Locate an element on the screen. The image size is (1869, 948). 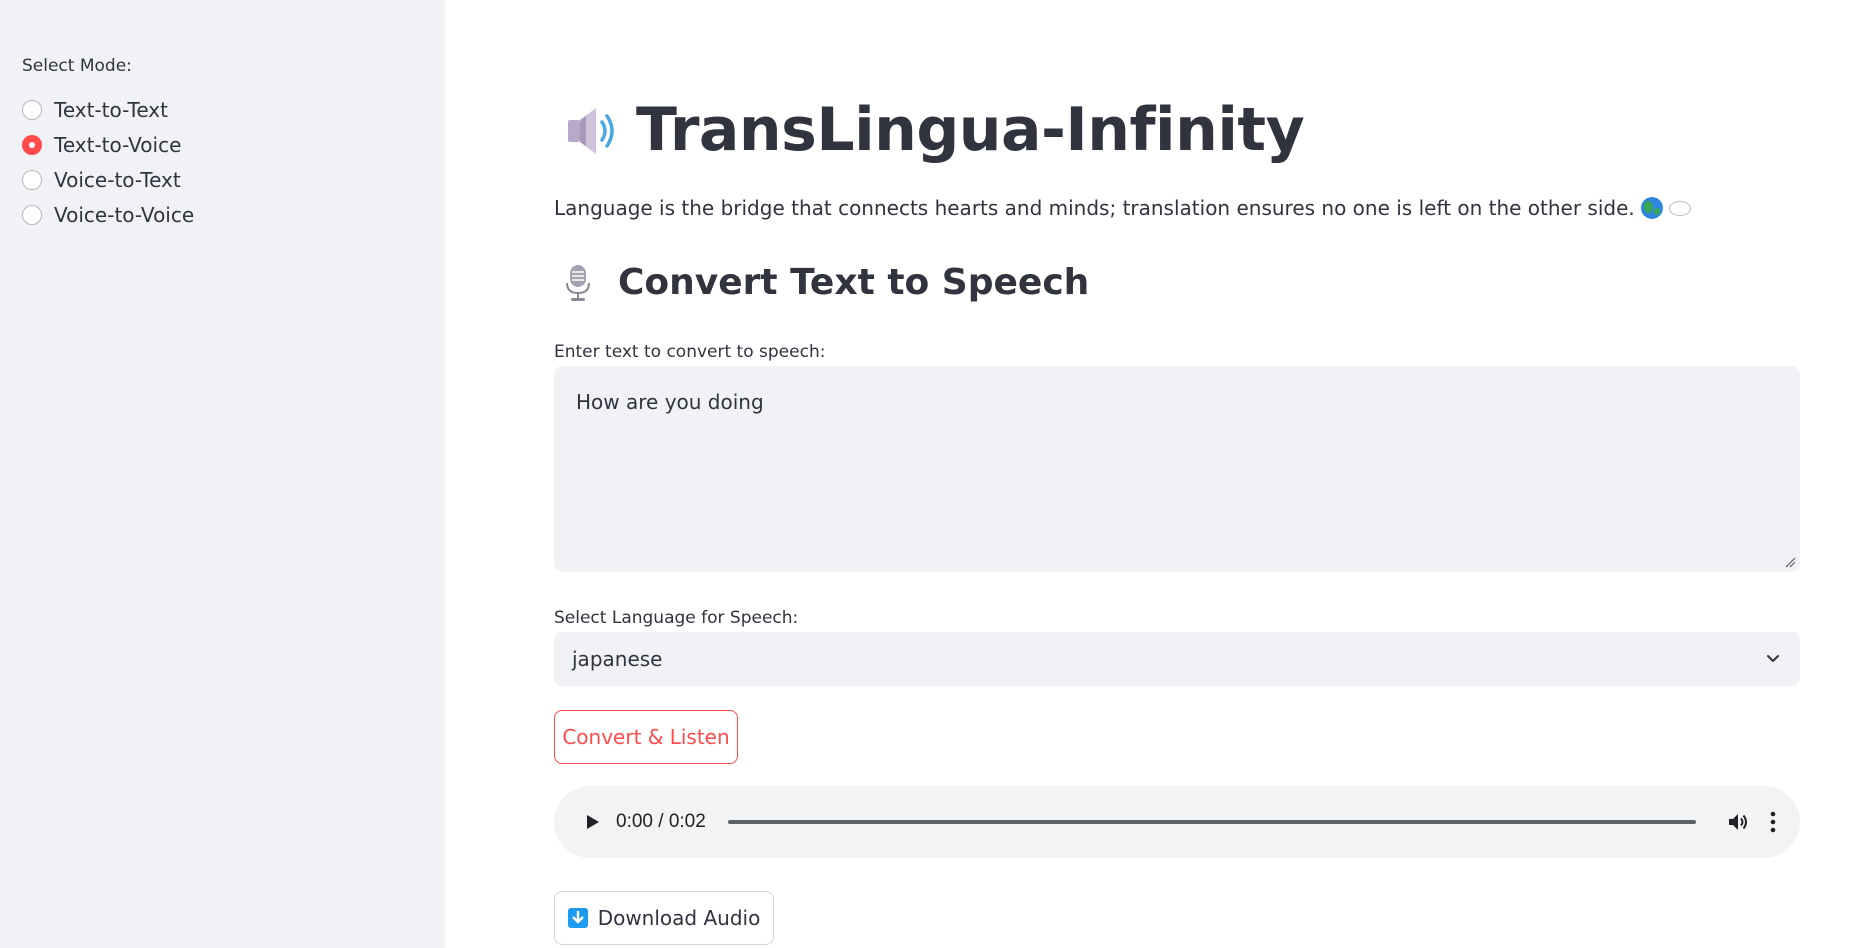
language-select: japanese is located at coordinates (1177, 659).